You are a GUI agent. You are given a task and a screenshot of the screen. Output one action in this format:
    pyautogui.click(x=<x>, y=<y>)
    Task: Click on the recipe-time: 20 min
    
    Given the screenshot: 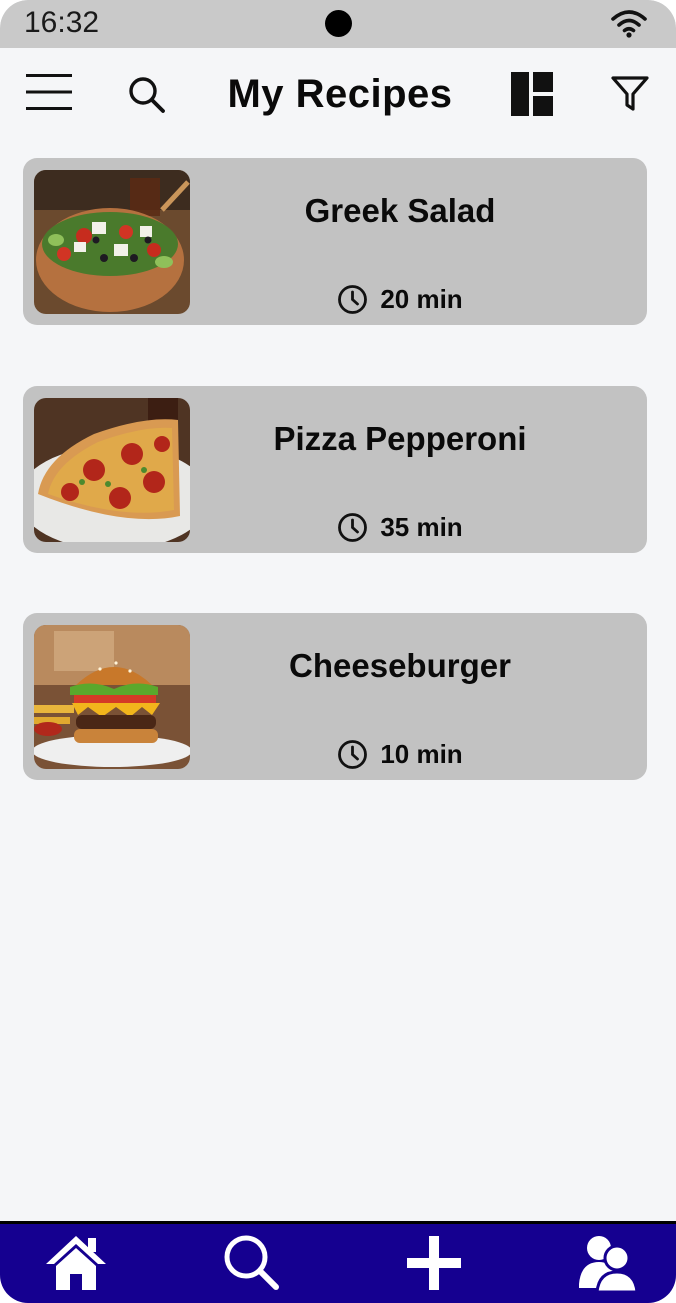 What is the action you would take?
    pyautogui.click(x=400, y=299)
    